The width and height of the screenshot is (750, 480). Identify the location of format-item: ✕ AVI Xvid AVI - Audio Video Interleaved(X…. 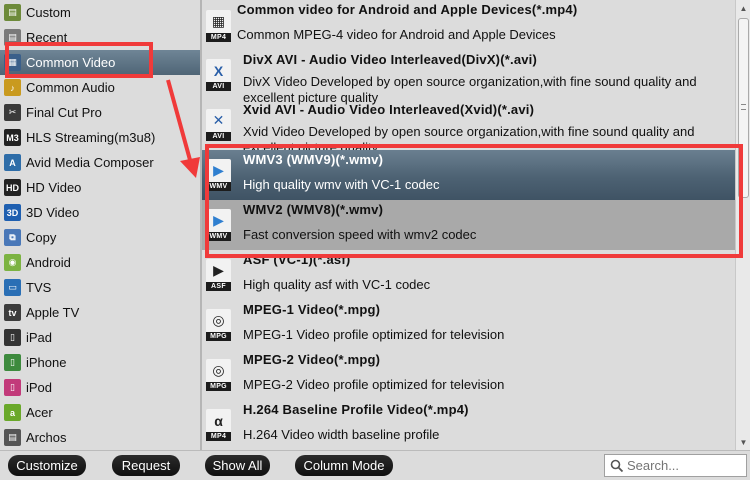
(468, 127).